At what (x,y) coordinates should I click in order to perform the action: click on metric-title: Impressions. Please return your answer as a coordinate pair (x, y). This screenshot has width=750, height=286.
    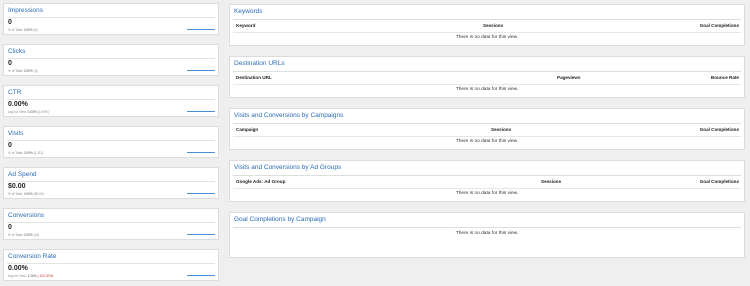
    Looking at the image, I should click on (25, 11).